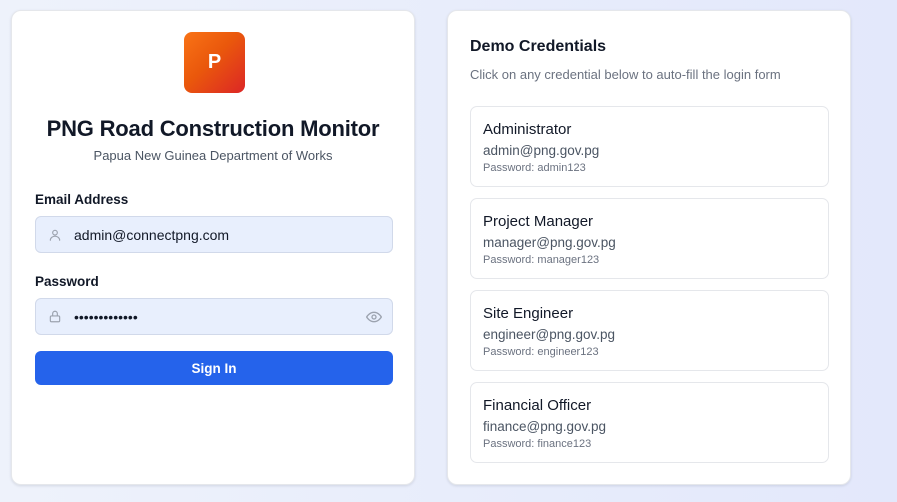 This screenshot has height=502, width=897. What do you see at coordinates (541, 150) in the screenshot?
I see `credential-email: admin@png.gov.pg` at bounding box center [541, 150].